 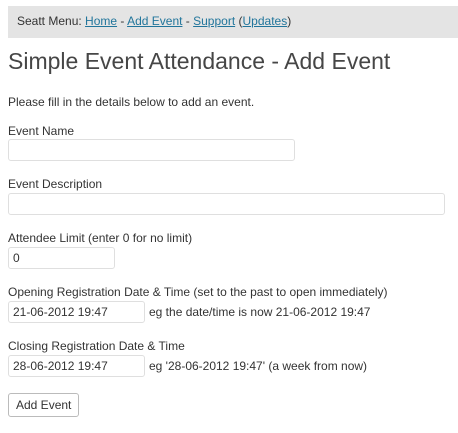 What do you see at coordinates (226, 204) in the screenshot?
I see `event-description-input` at bounding box center [226, 204].